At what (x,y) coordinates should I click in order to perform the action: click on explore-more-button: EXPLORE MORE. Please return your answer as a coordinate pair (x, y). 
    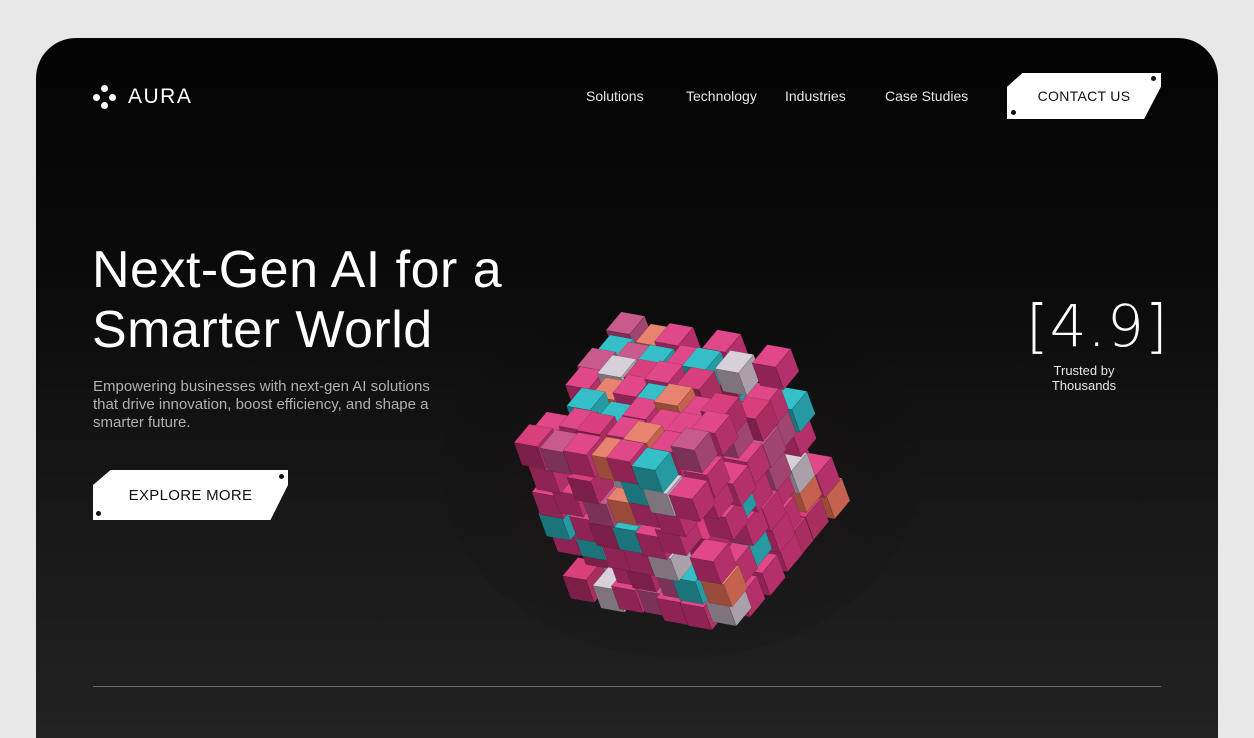
    Looking at the image, I should click on (190, 495).